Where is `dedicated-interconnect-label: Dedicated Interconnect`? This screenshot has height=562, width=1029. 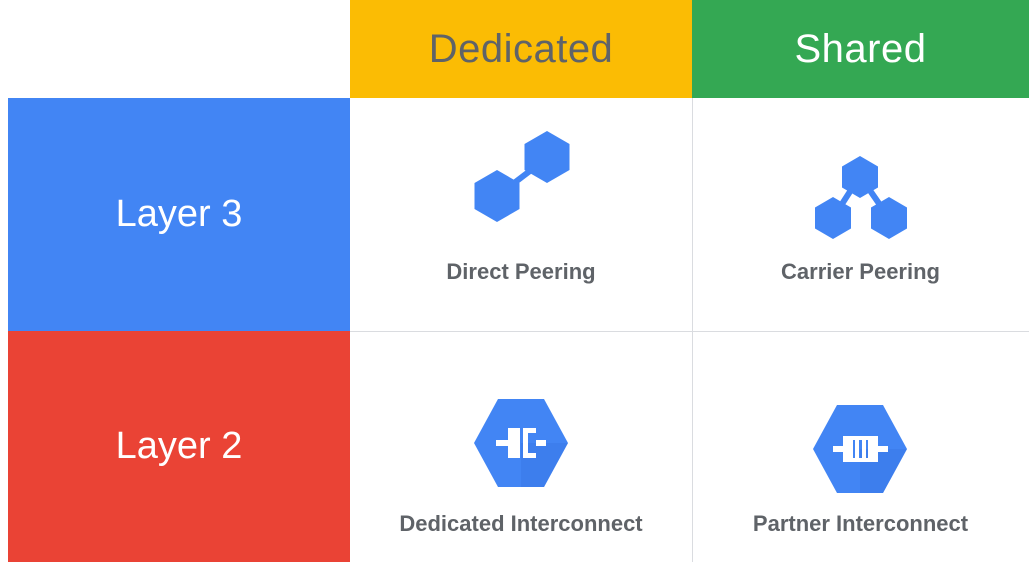
dedicated-interconnect-label: Dedicated Interconnect is located at coordinates (521, 523).